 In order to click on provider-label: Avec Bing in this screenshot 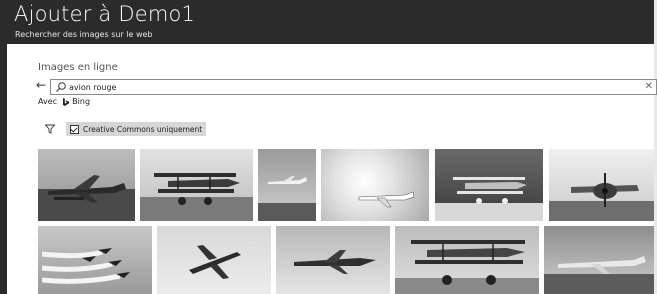, I will do `click(64, 101)`.